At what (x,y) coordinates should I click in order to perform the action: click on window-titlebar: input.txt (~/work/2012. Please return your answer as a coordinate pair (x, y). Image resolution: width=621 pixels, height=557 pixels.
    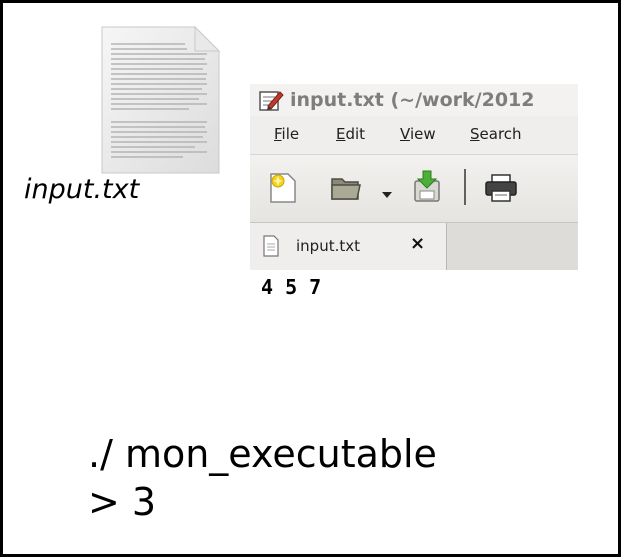
    Looking at the image, I should click on (414, 100).